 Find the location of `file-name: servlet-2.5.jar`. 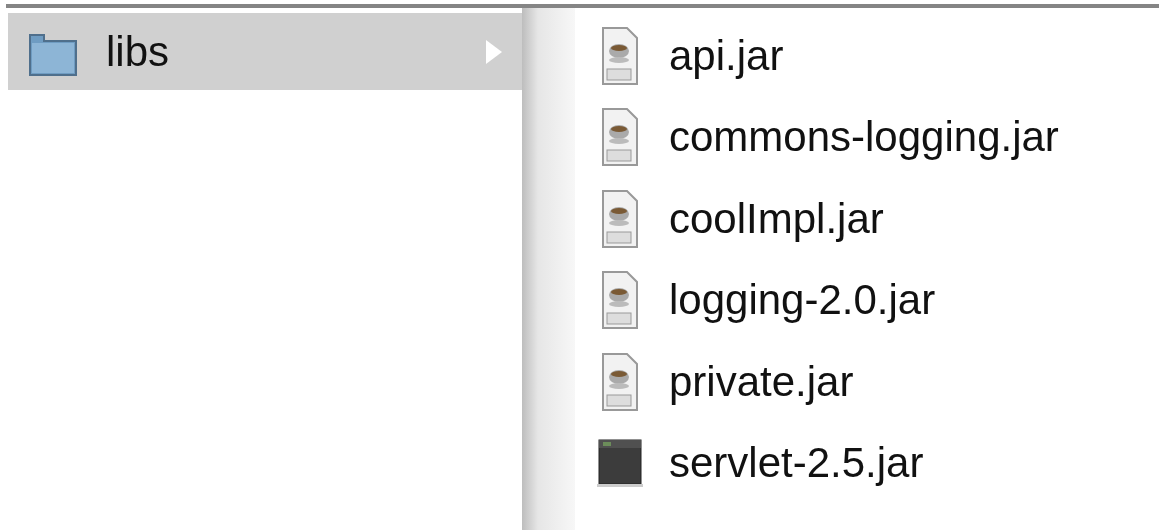

file-name: servlet-2.5.jar is located at coordinates (797, 463).